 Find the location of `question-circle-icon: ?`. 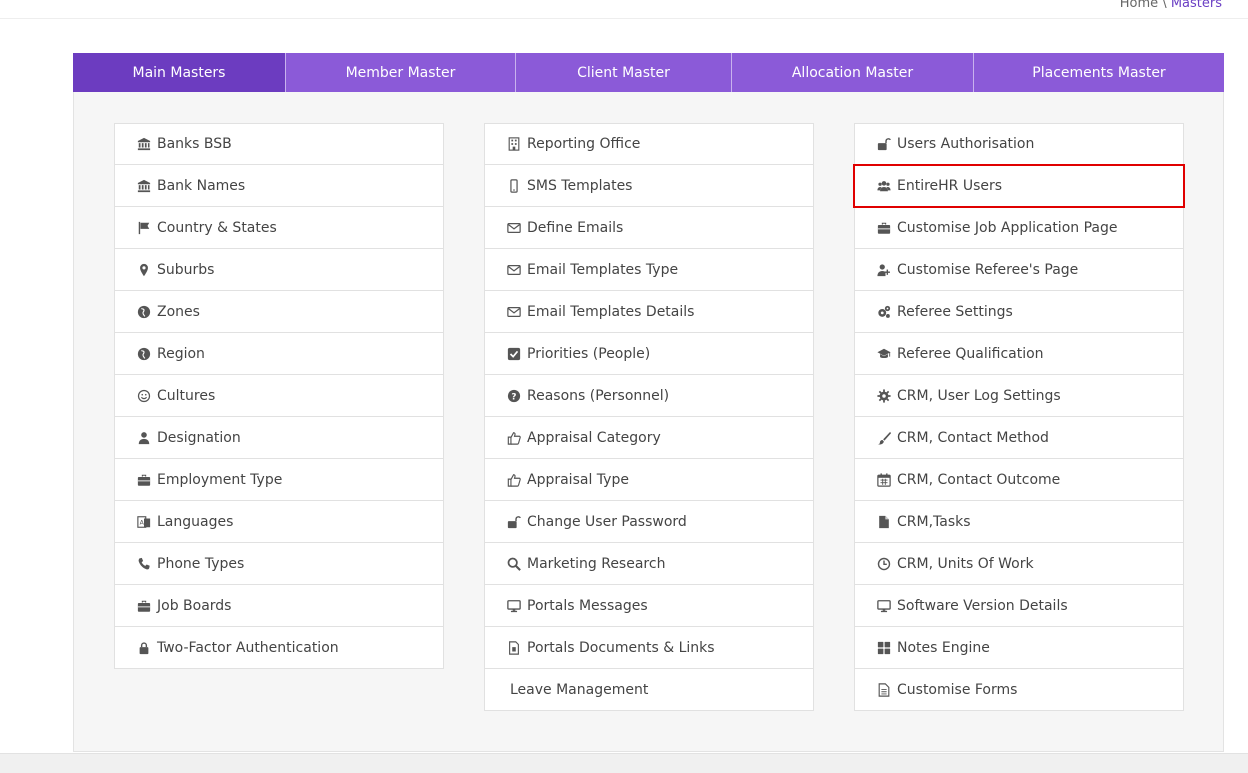

question-circle-icon: ? is located at coordinates (514, 396).